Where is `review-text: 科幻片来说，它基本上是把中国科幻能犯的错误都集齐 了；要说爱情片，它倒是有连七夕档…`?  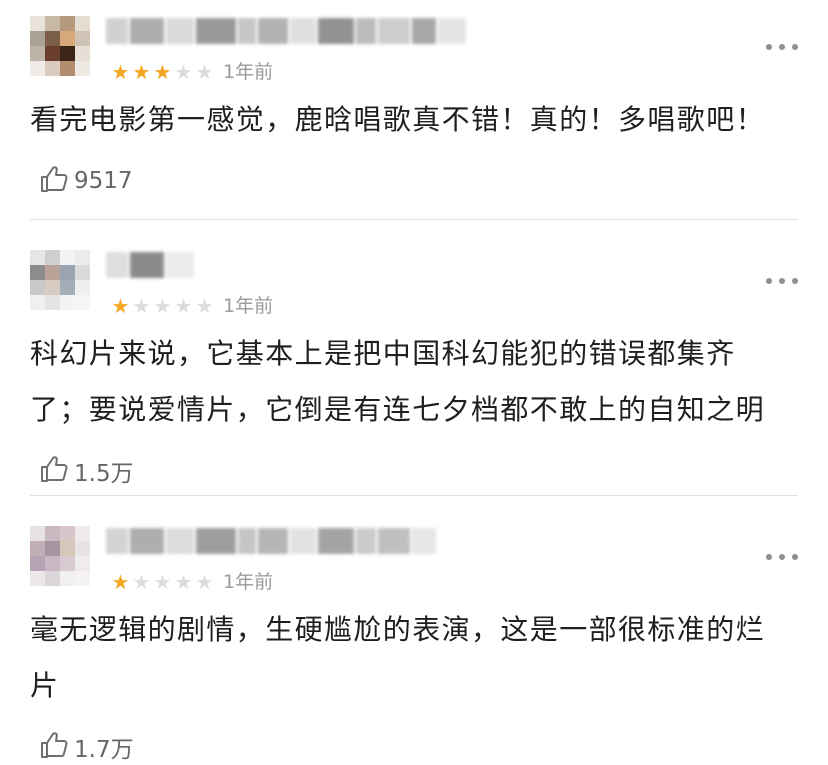
review-text: 科幻片来说，它基本上是把中国科幻能犯的错误都集齐 了；要说爱情片，它倒是有连七夕档… is located at coordinates (415, 382).